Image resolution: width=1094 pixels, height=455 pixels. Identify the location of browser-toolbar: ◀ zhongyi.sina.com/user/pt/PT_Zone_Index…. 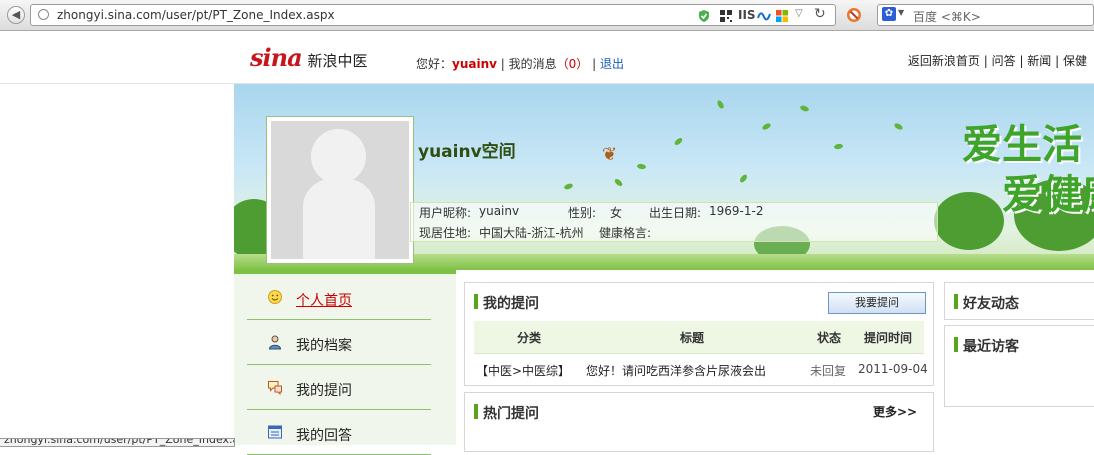
(547, 15).